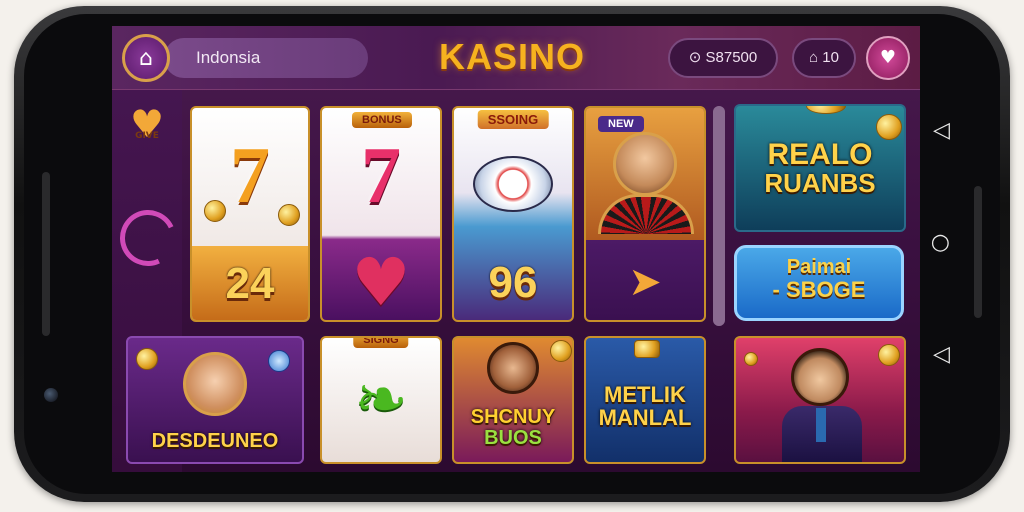 The width and height of the screenshot is (1024, 512). Describe the element at coordinates (645, 417) in the screenshot. I see `tile-title-line2: MANLAL` at that location.